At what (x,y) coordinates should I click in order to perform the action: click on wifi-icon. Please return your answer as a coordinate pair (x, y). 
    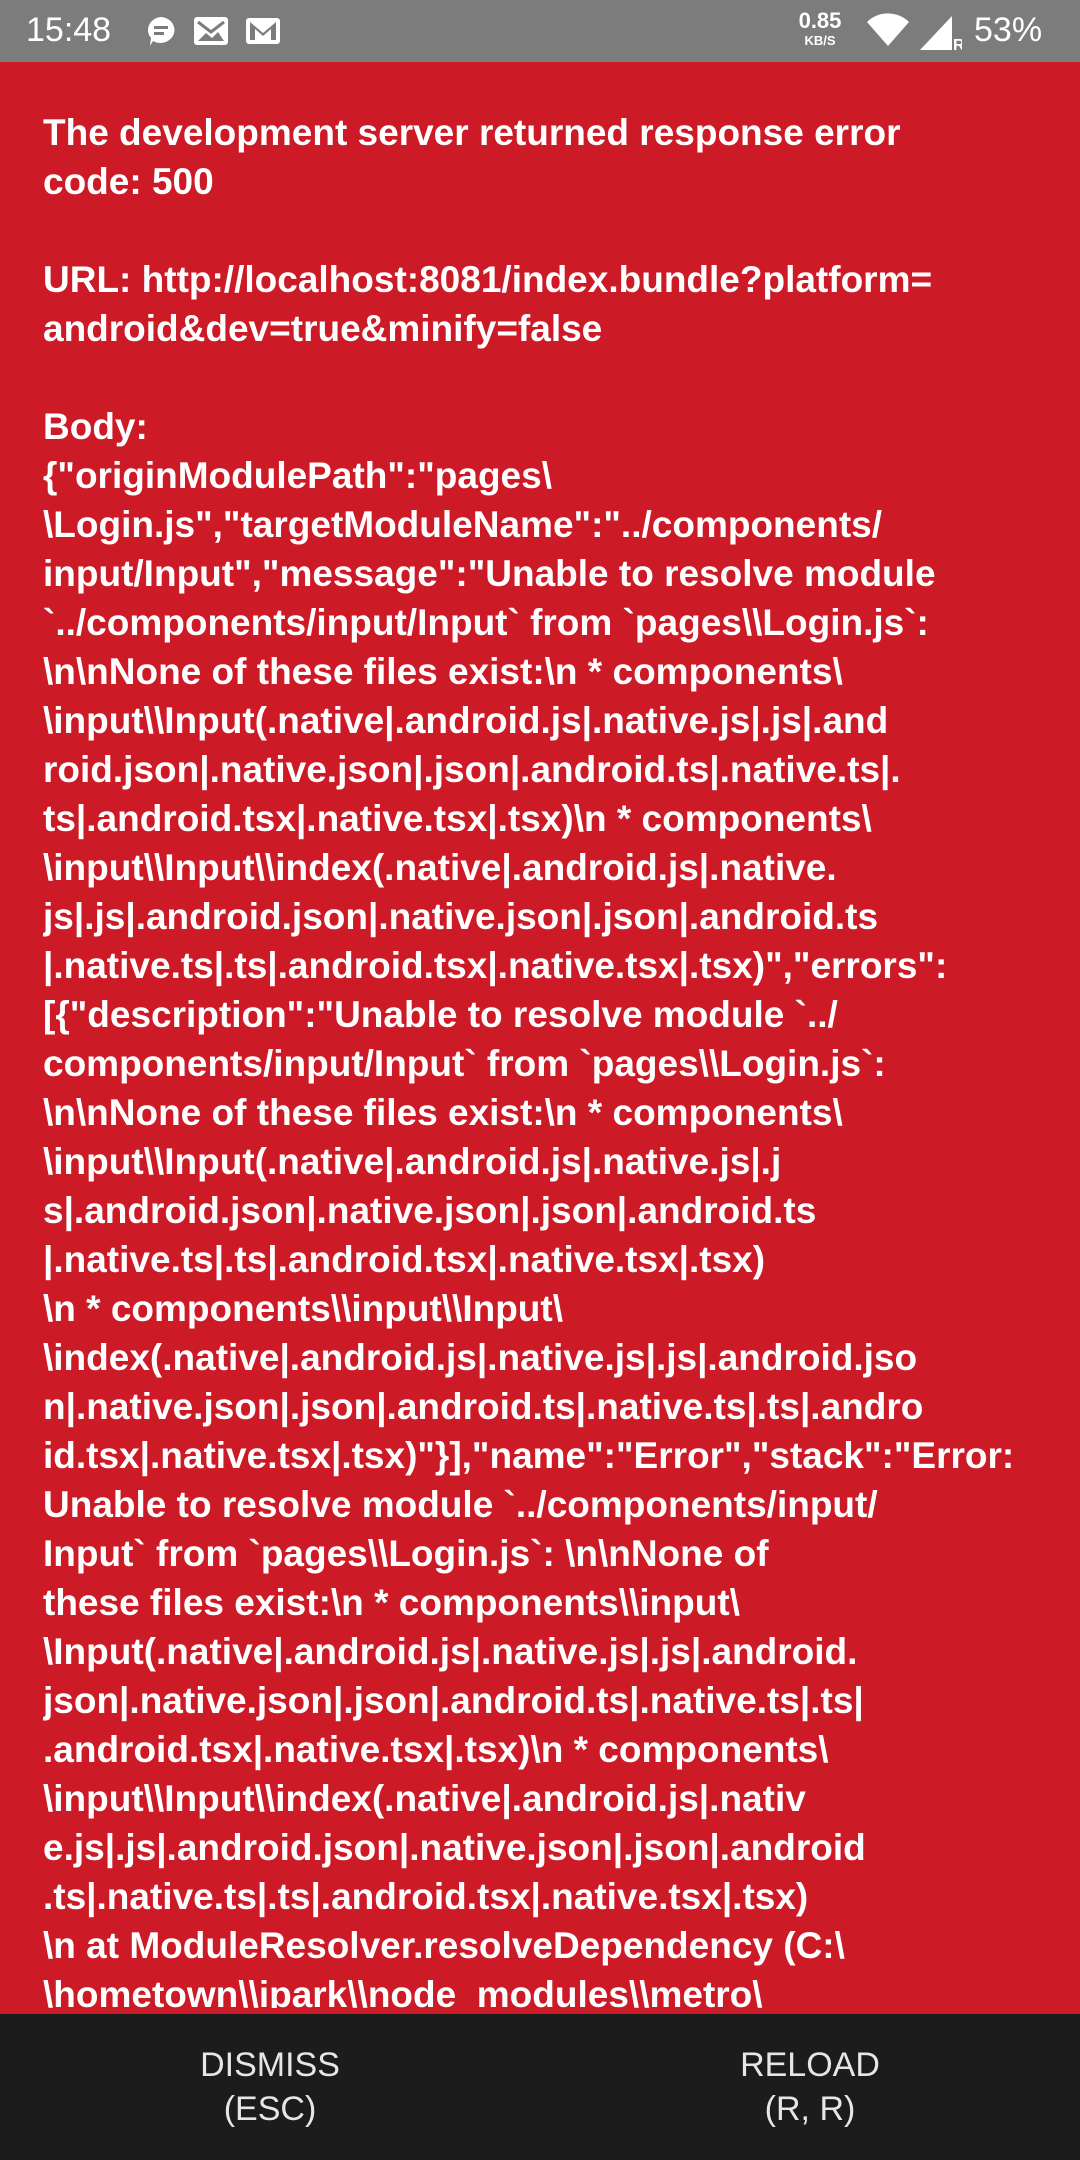
    Looking at the image, I should click on (888, 32).